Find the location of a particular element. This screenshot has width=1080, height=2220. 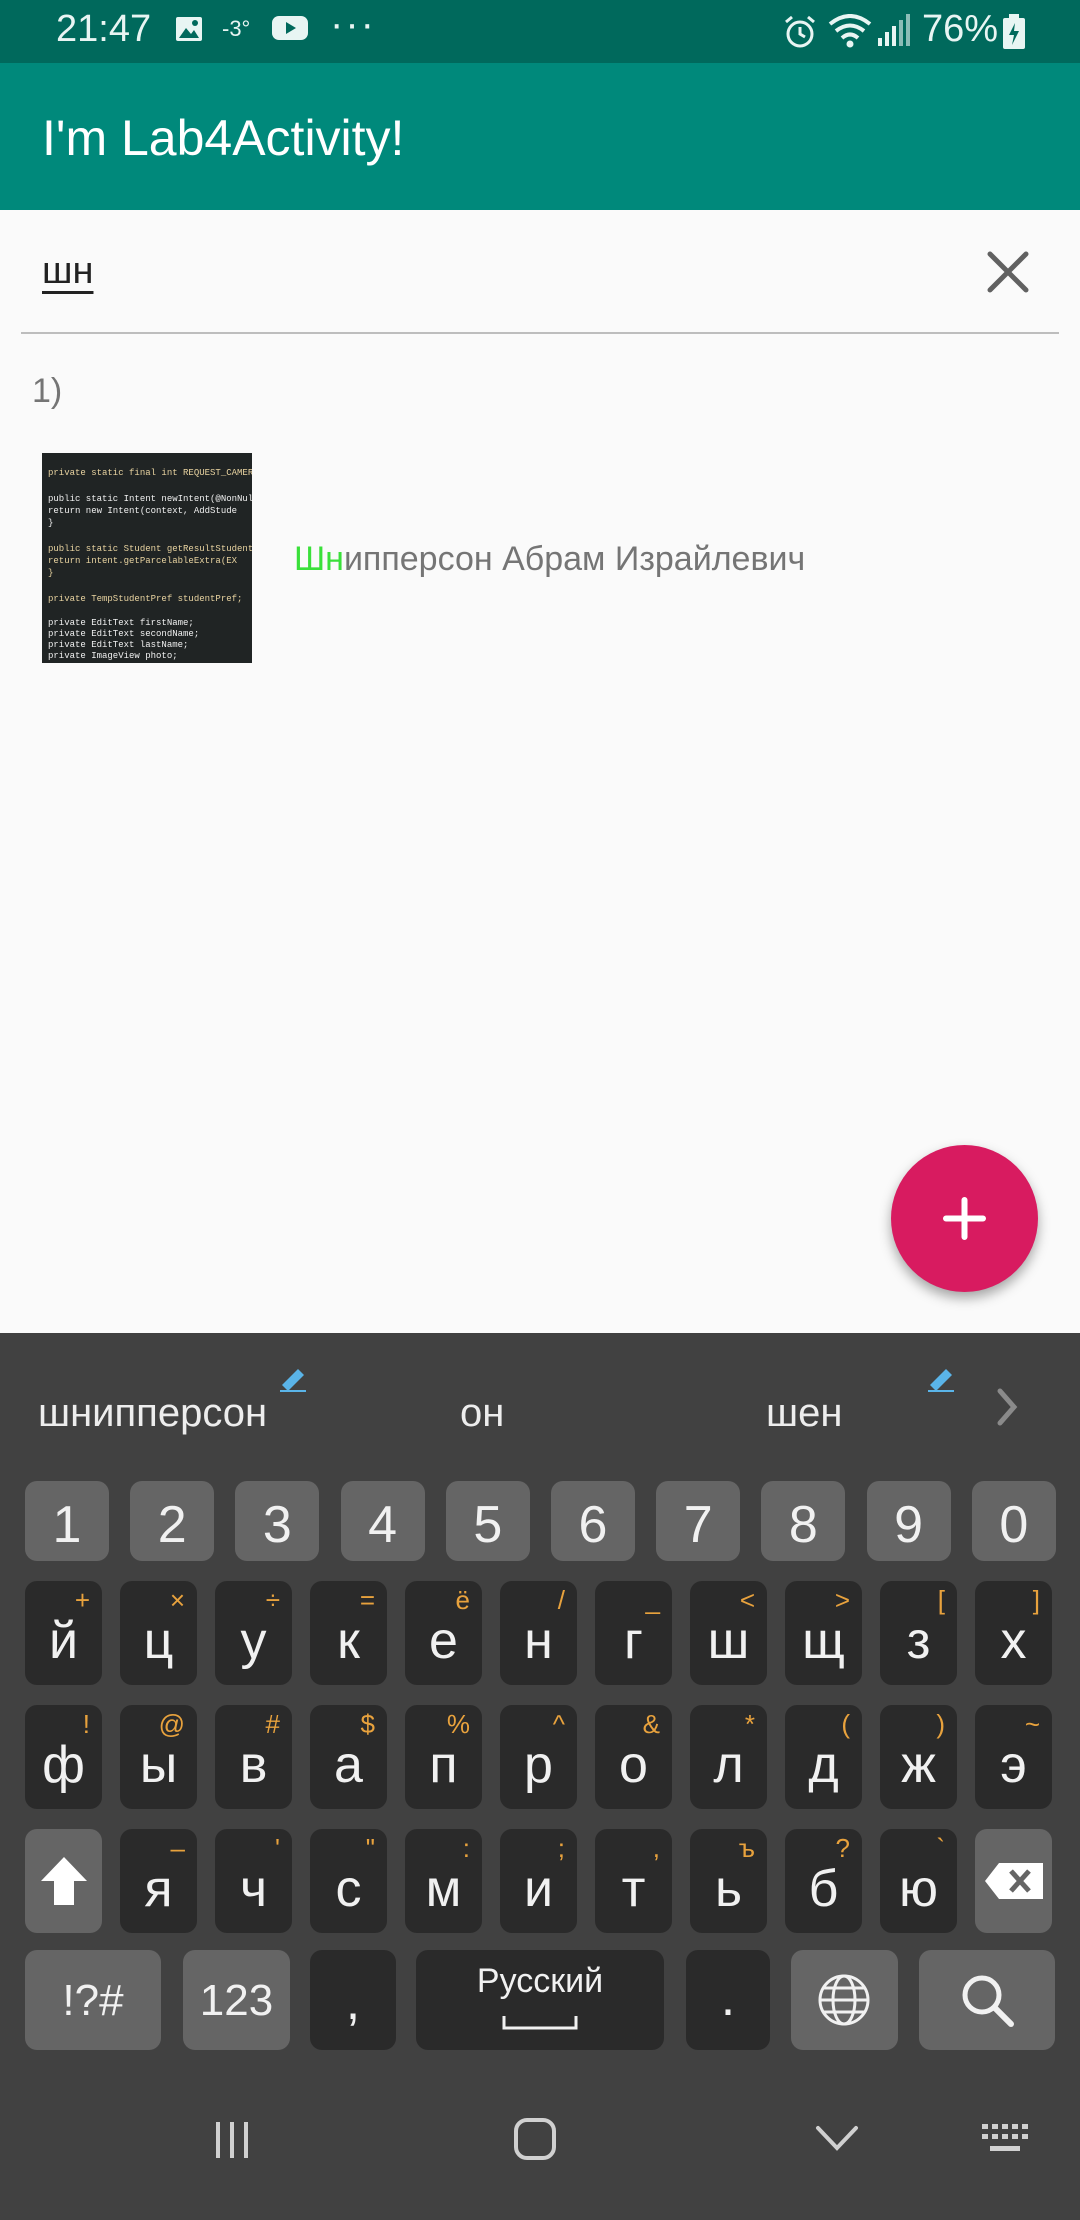

key-е: её is located at coordinates (443, 1633).